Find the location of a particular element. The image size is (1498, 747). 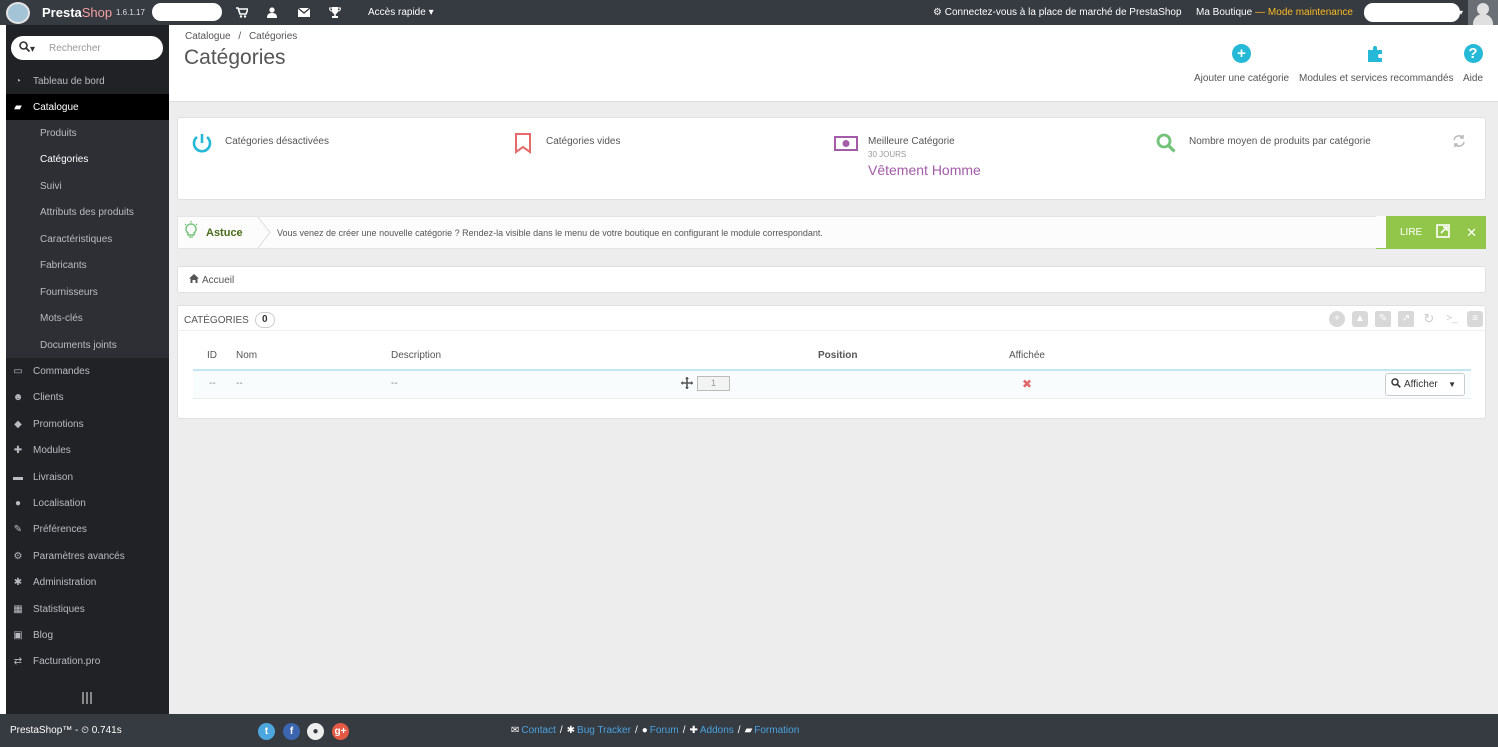

trophy-icon is located at coordinates (335, 12).